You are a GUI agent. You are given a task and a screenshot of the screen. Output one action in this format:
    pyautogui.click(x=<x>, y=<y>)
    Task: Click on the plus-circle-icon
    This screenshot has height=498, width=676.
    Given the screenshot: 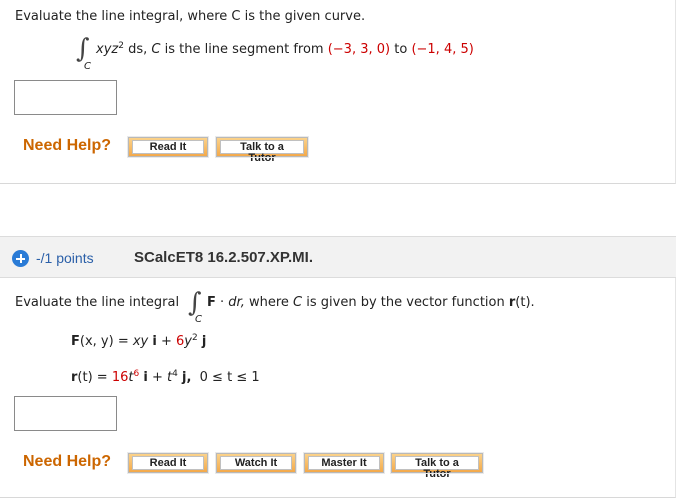 What is the action you would take?
    pyautogui.click(x=20, y=258)
    